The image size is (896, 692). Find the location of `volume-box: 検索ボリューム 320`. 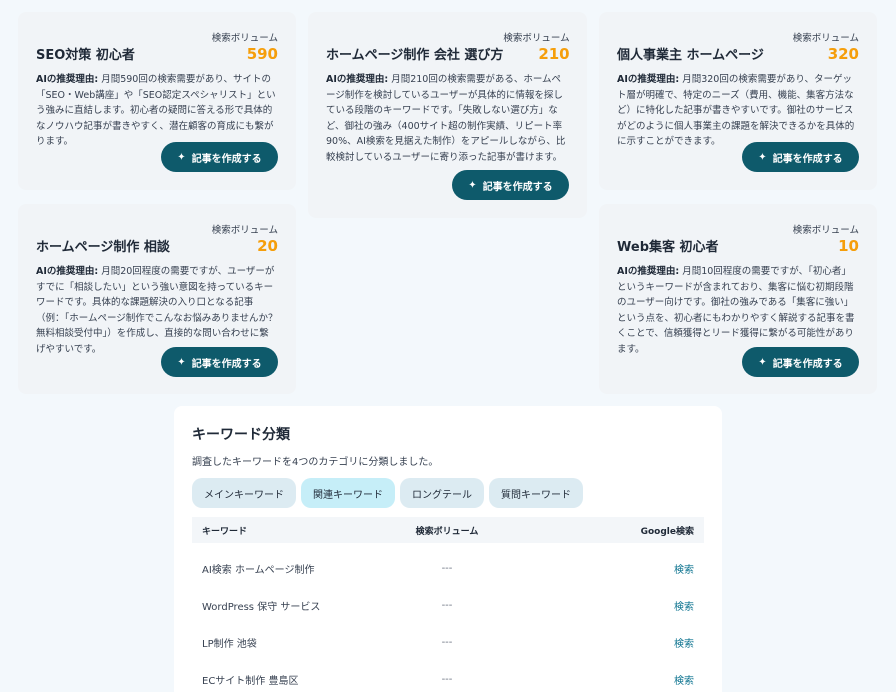

volume-box: 検索ボリューム 320 is located at coordinates (826, 44).